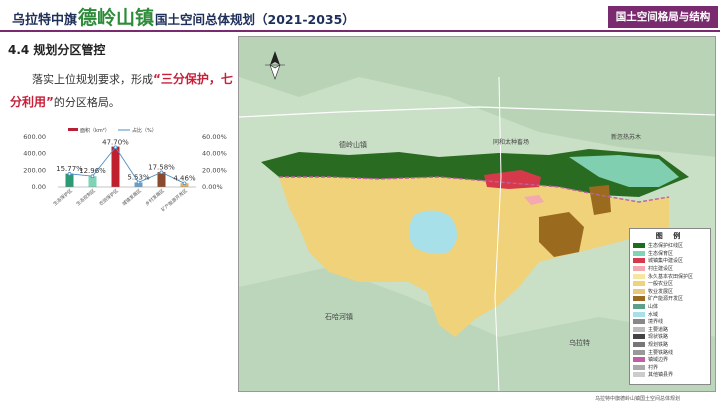  I want to click on legend-title: 图 例, so click(670, 236).